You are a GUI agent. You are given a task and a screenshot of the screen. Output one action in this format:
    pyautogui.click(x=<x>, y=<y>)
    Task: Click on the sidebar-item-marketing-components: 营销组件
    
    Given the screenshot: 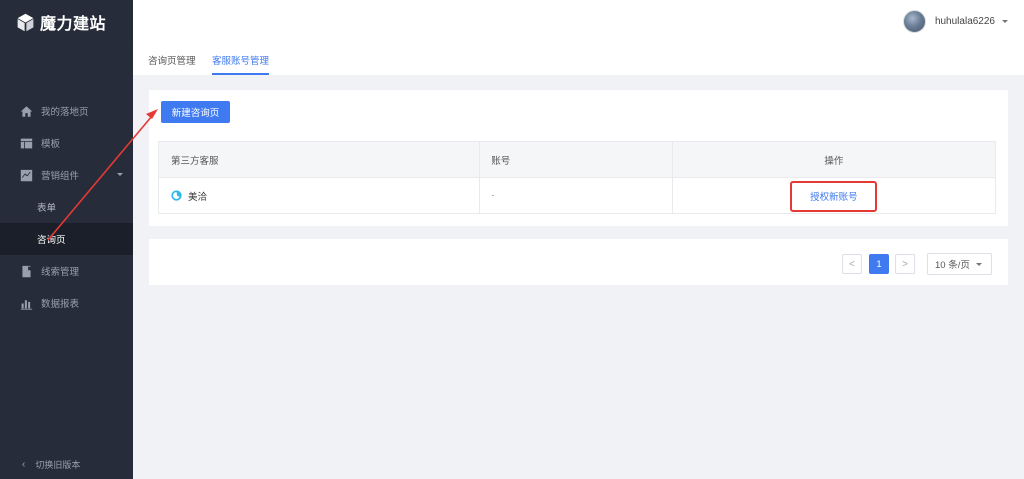 What is the action you would take?
    pyautogui.click(x=66, y=175)
    